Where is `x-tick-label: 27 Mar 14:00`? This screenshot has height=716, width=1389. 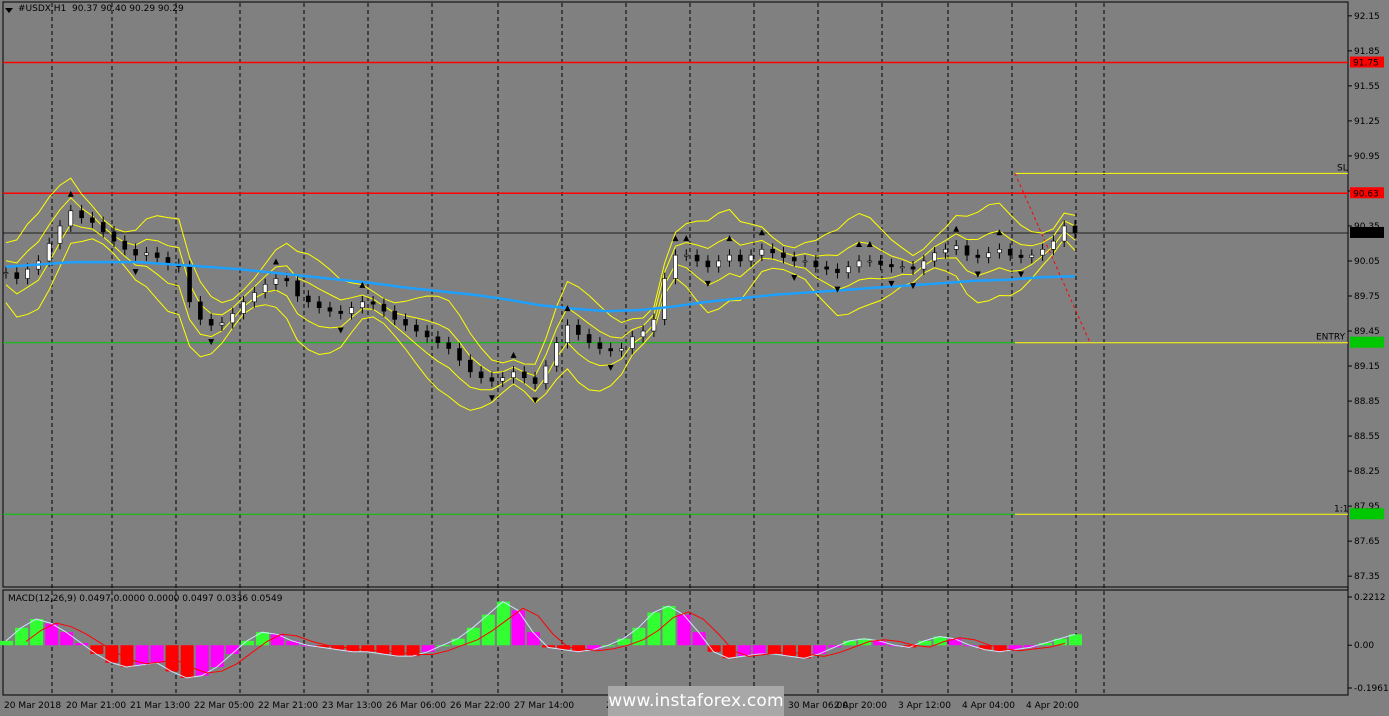
x-tick-label: 27 Mar 14:00 is located at coordinates (544, 706).